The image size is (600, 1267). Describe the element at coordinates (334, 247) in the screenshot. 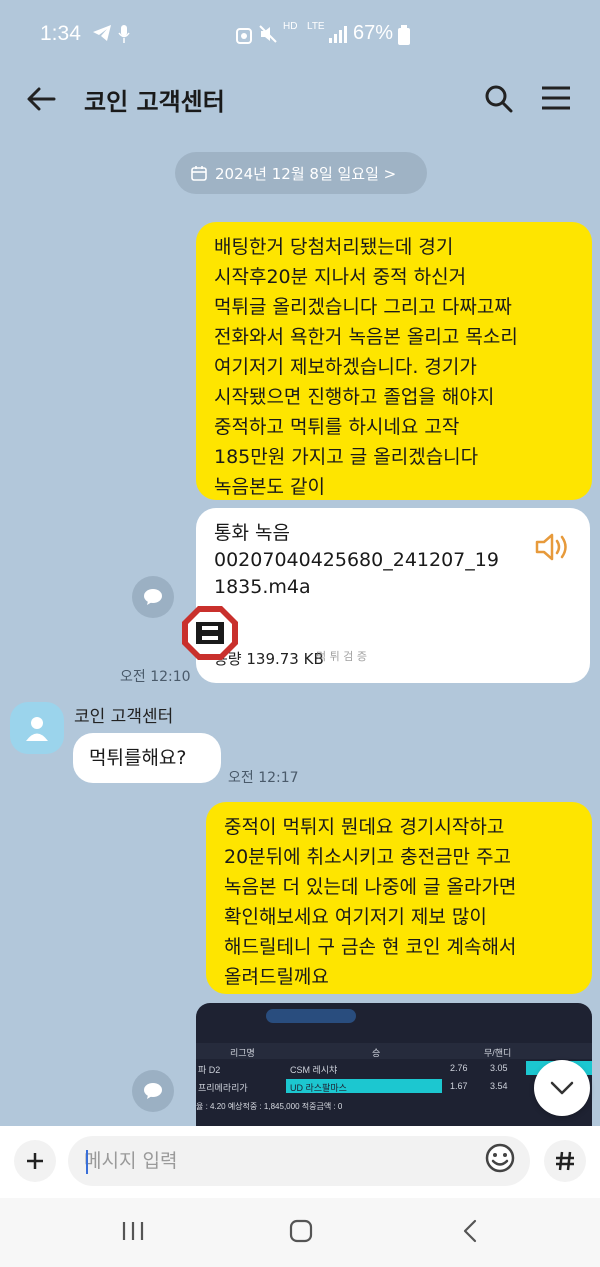

I see `message-line: 배팅한거 당첨처리됐는데 경기` at that location.